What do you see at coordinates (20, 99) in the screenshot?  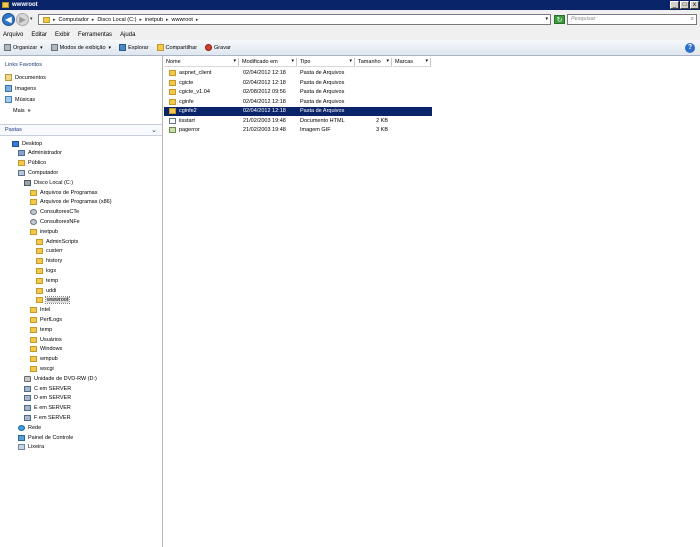 I see `favorite-music: Músicas` at bounding box center [20, 99].